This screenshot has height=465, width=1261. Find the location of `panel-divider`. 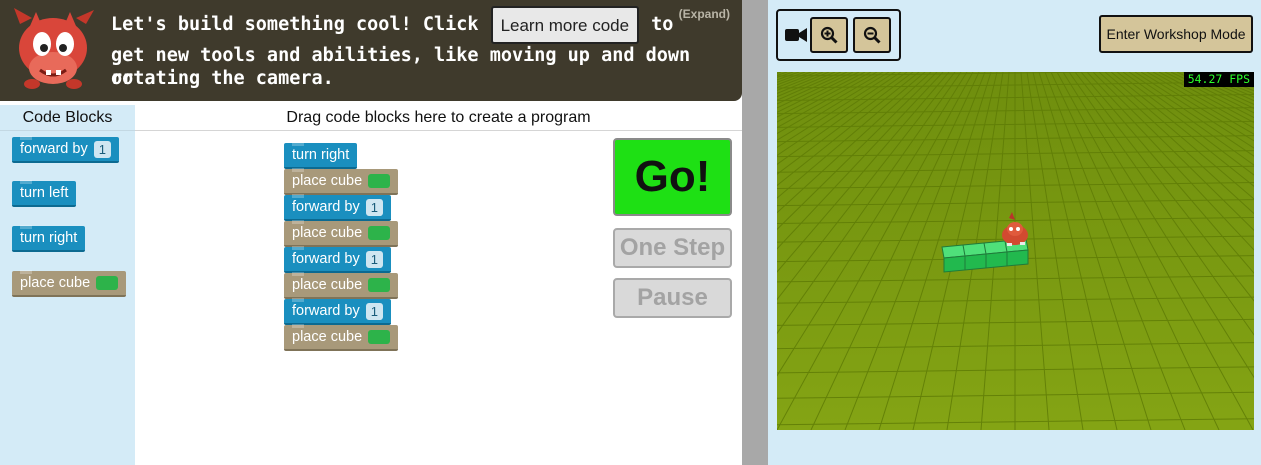

panel-divider is located at coordinates (755, 232).